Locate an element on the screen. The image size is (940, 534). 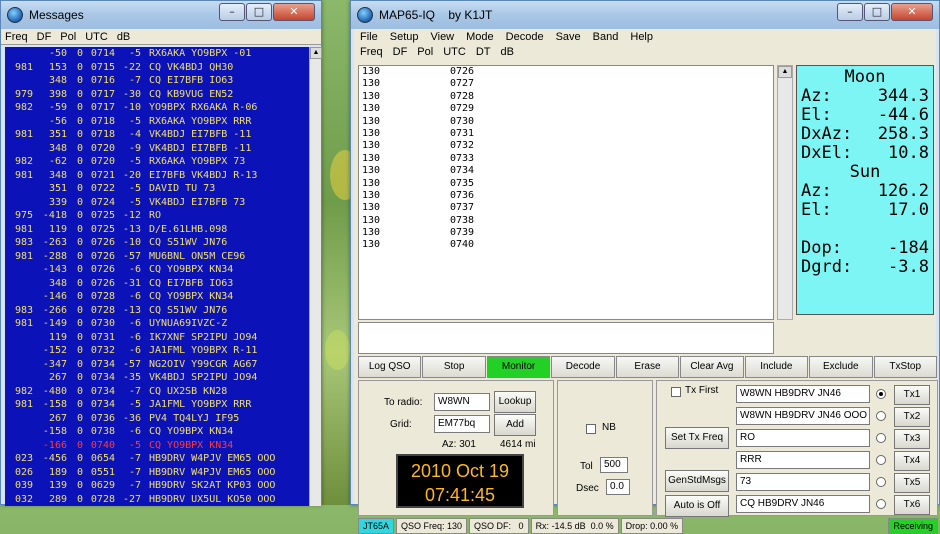
lookup-button: Lookup is located at coordinates (515, 402).